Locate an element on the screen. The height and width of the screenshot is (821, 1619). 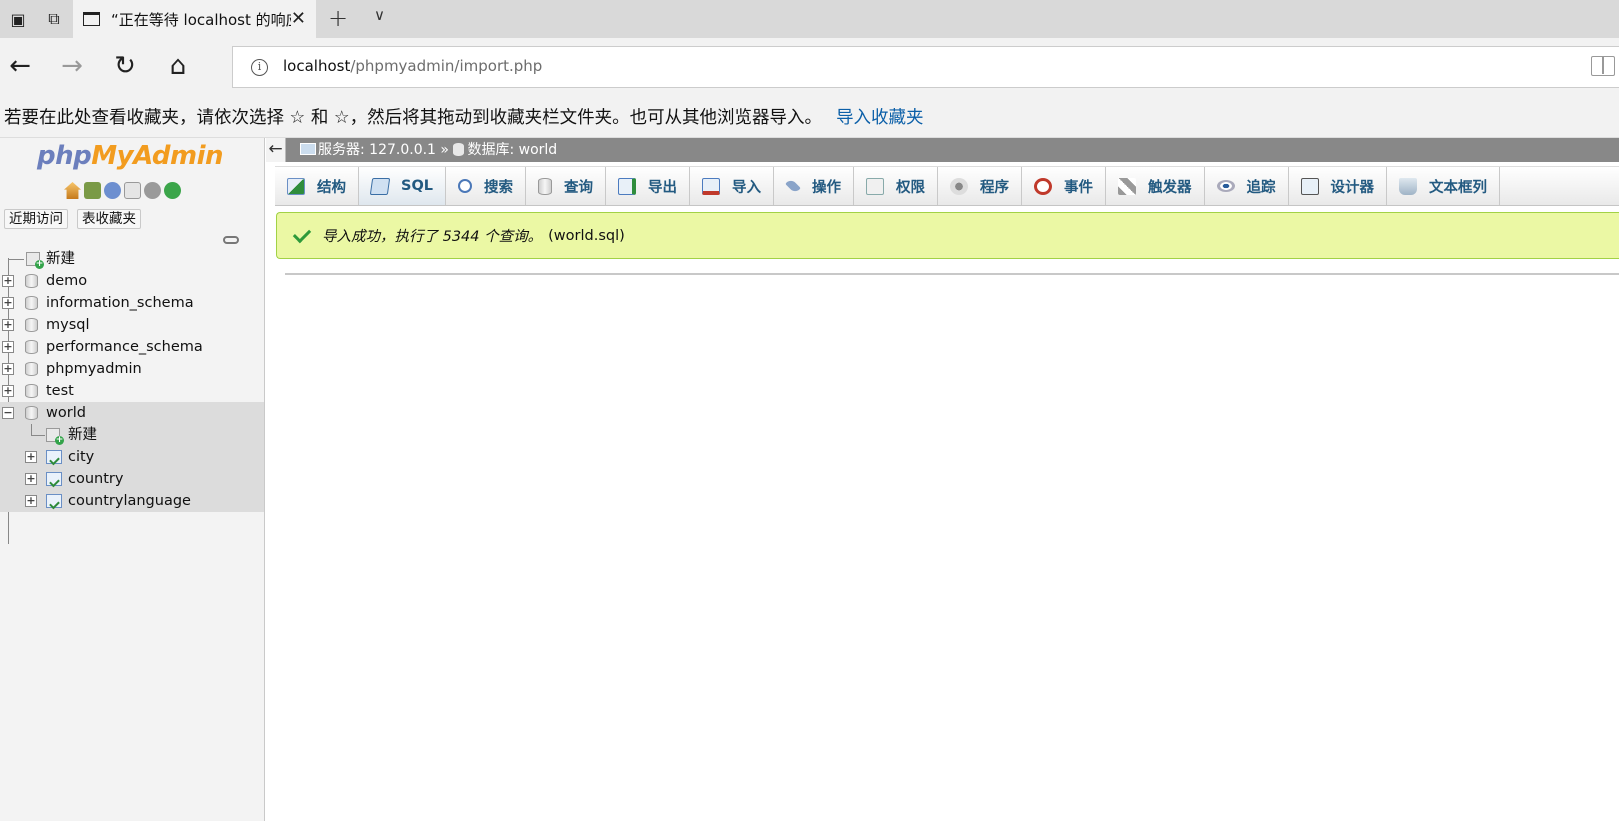
address-bar: i localhost/phpmyadmin/import.php is located at coordinates (925, 67).